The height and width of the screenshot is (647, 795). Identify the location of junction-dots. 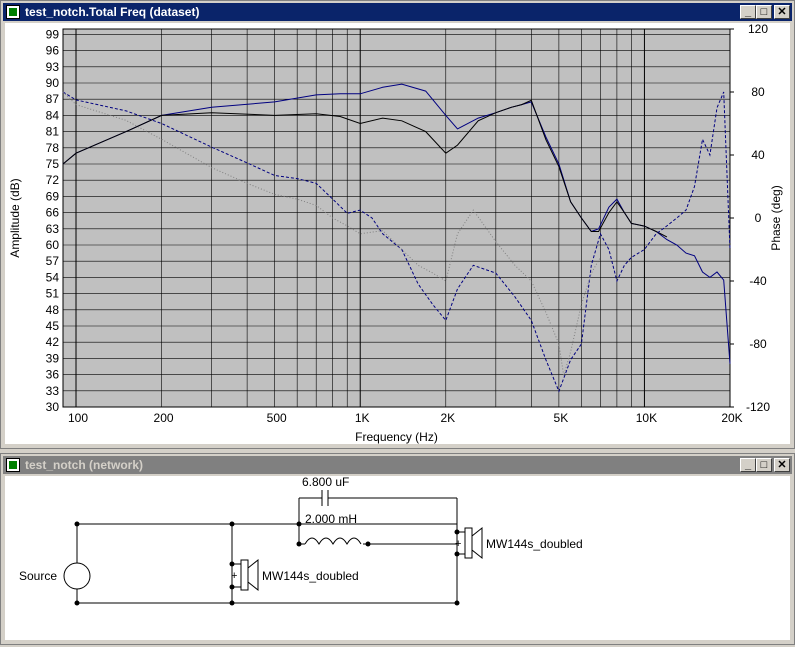
(267, 563).